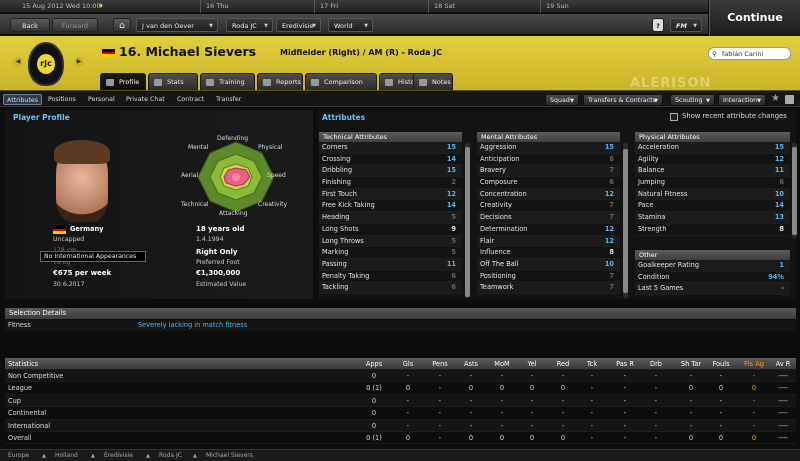 This screenshot has width=800, height=461. I want to click on mental-attribute-row: Concentration 12, so click(548, 194).